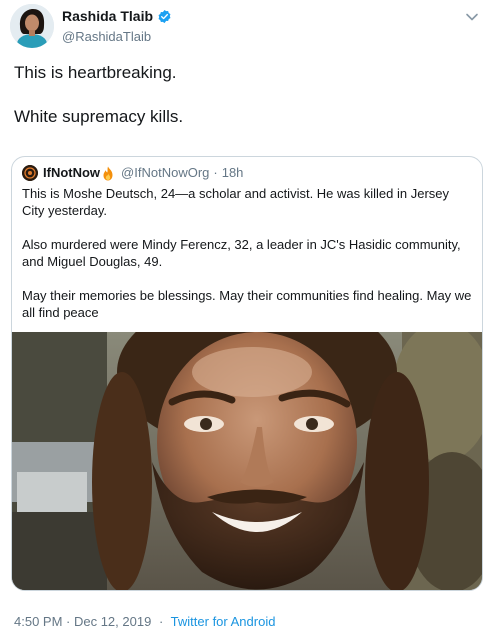 This screenshot has height=641, width=493. What do you see at coordinates (82, 621) in the screenshot?
I see `tweet-timestamp: 4:50 PM · Dec 12, 2019` at bounding box center [82, 621].